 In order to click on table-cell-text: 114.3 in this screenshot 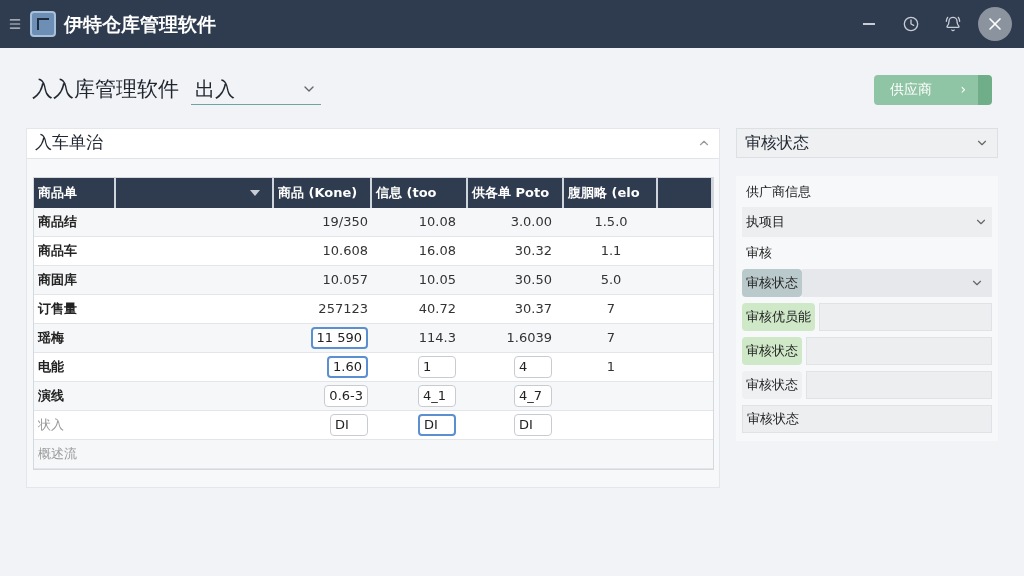, I will do `click(437, 337)`.